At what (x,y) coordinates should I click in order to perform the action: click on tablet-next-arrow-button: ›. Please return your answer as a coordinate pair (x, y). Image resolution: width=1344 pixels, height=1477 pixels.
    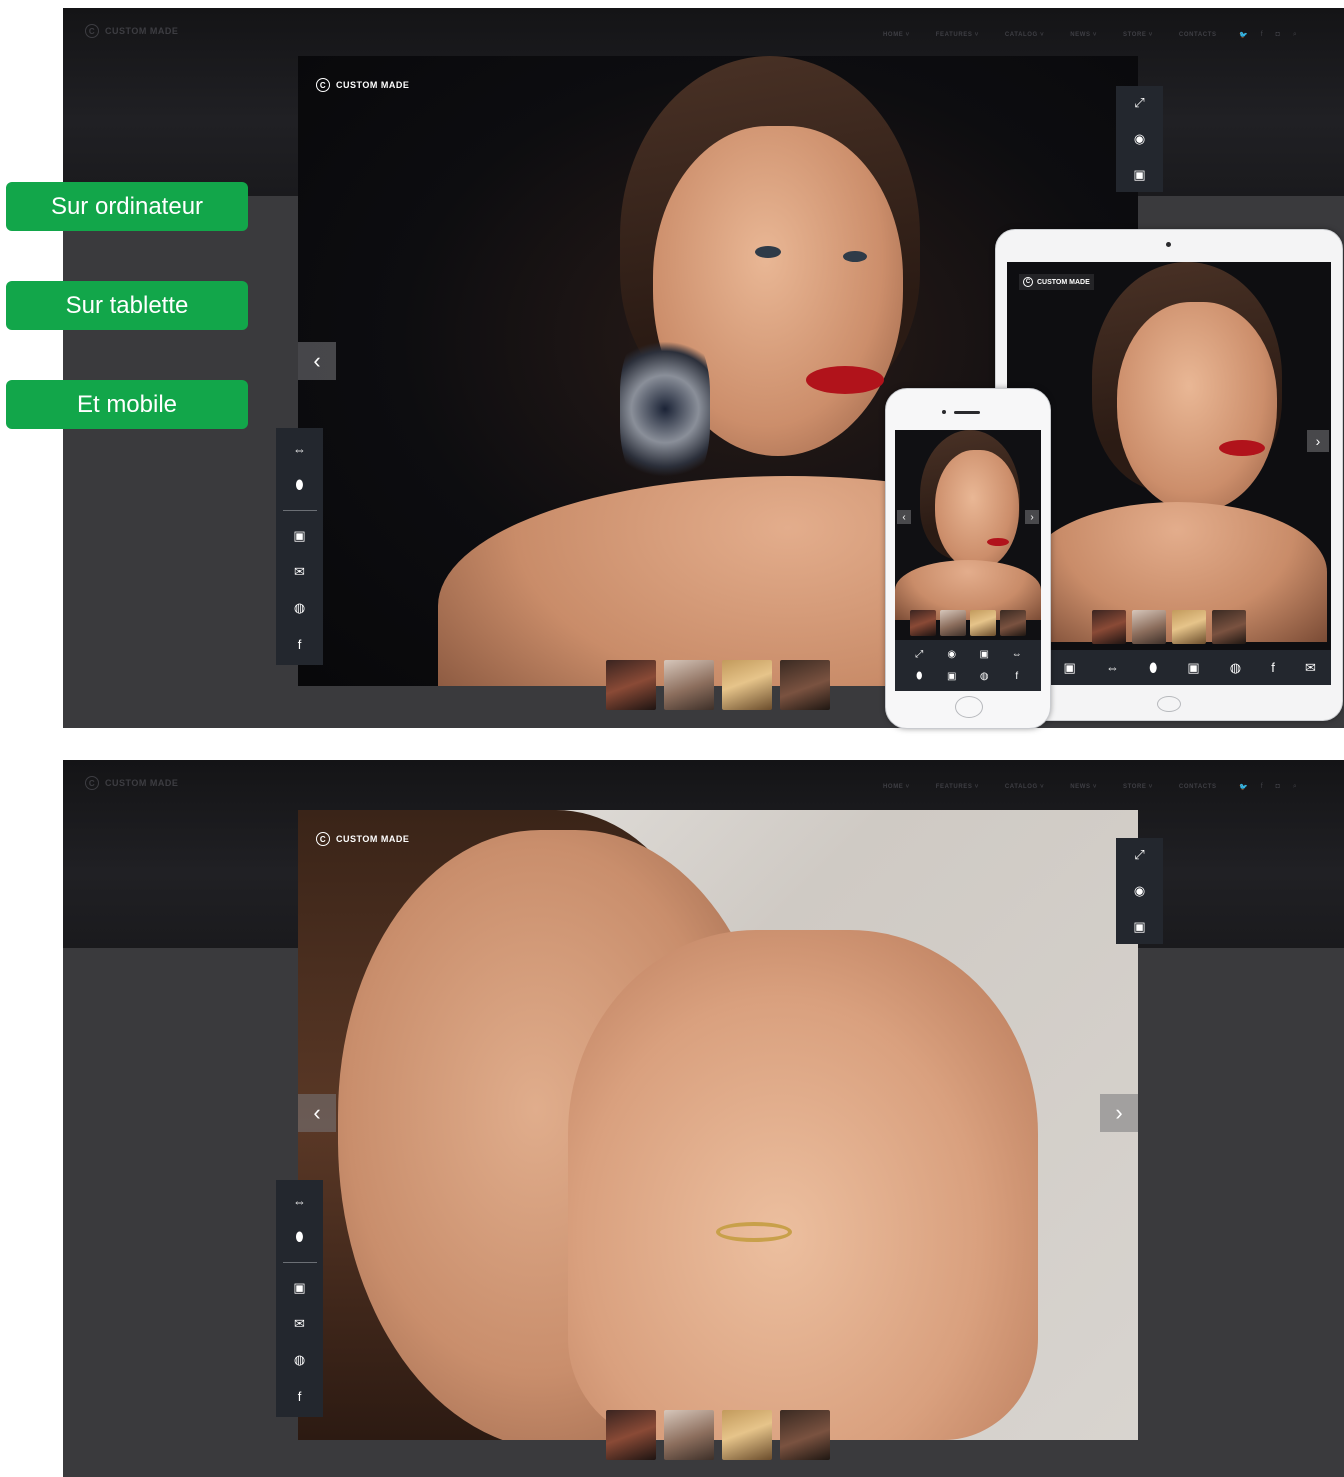
    Looking at the image, I should click on (1318, 441).